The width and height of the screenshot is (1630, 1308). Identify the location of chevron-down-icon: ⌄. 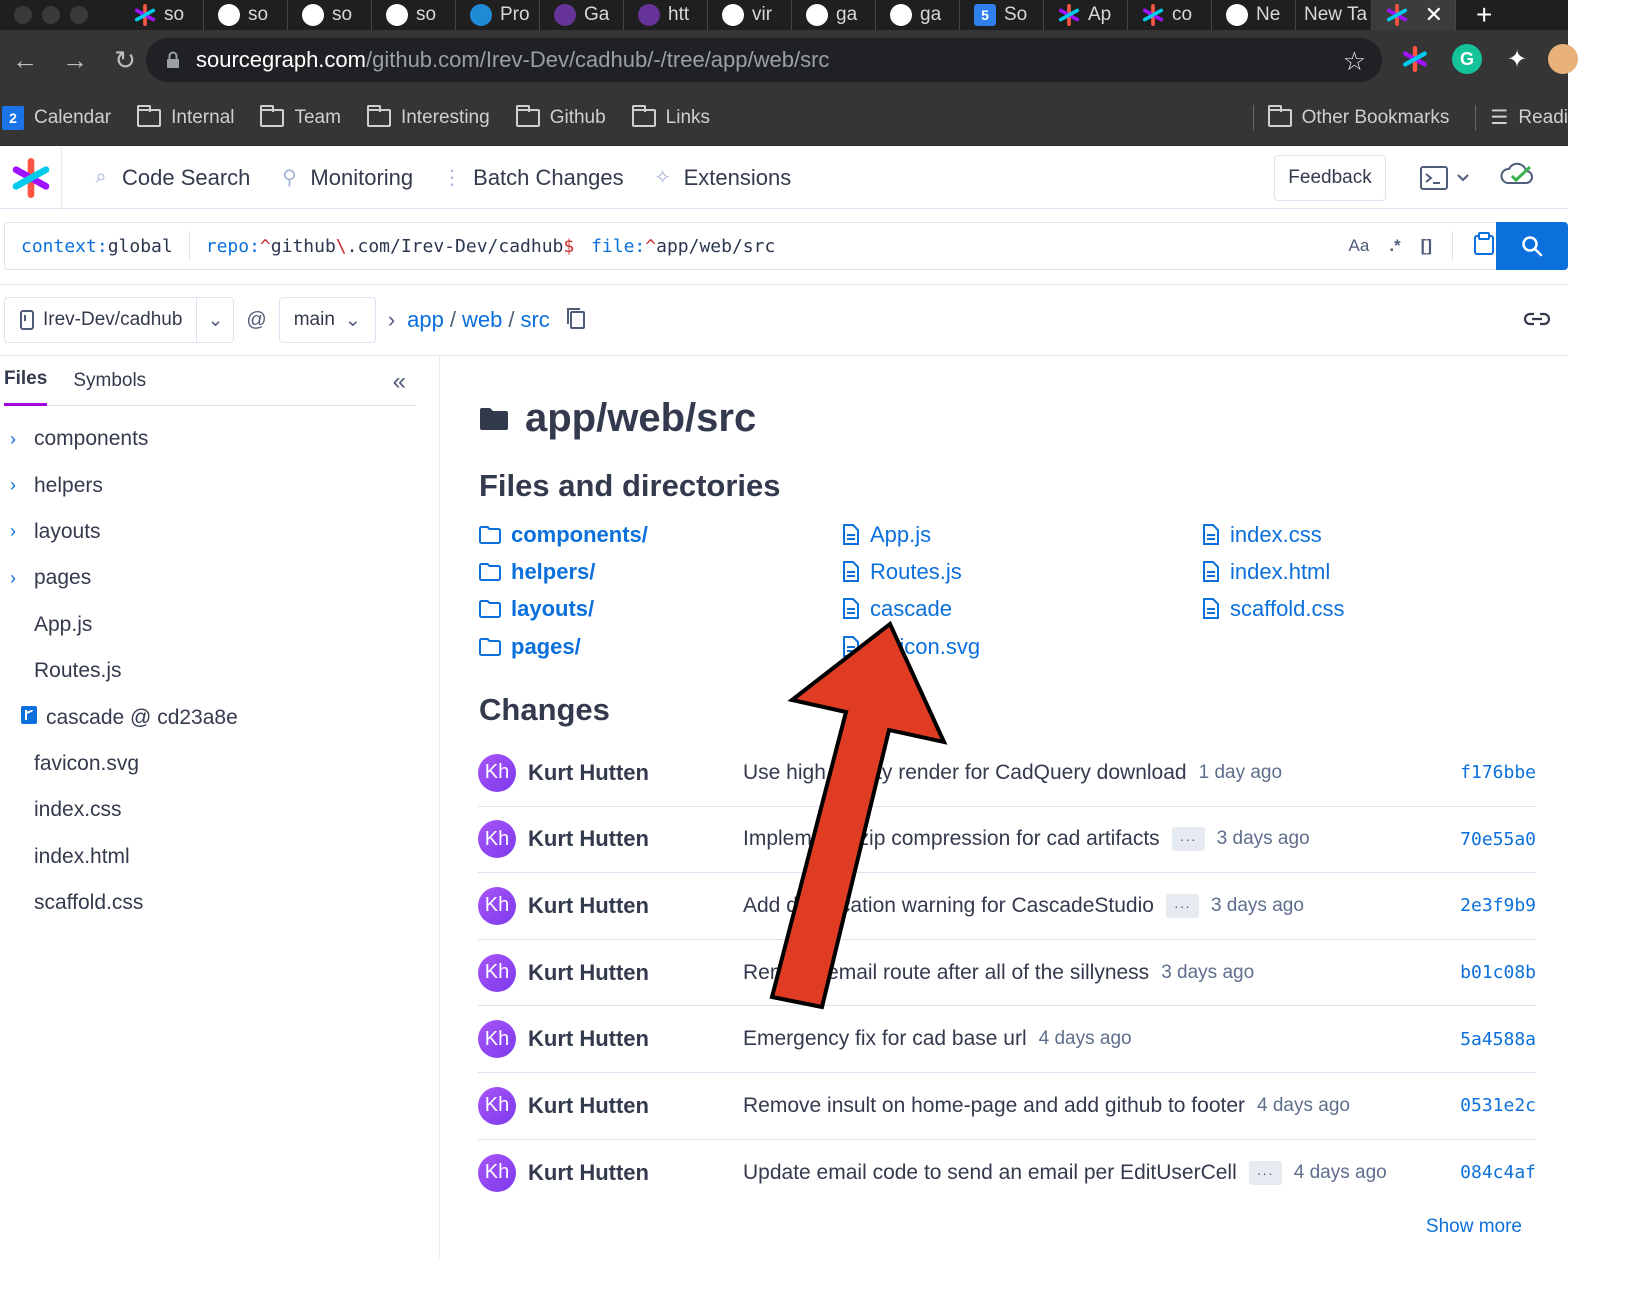
(215, 320).